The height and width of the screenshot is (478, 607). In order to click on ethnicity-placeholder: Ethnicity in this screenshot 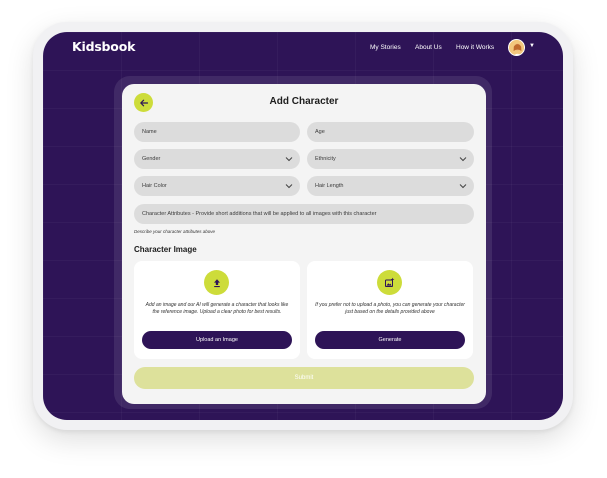, I will do `click(325, 159)`.